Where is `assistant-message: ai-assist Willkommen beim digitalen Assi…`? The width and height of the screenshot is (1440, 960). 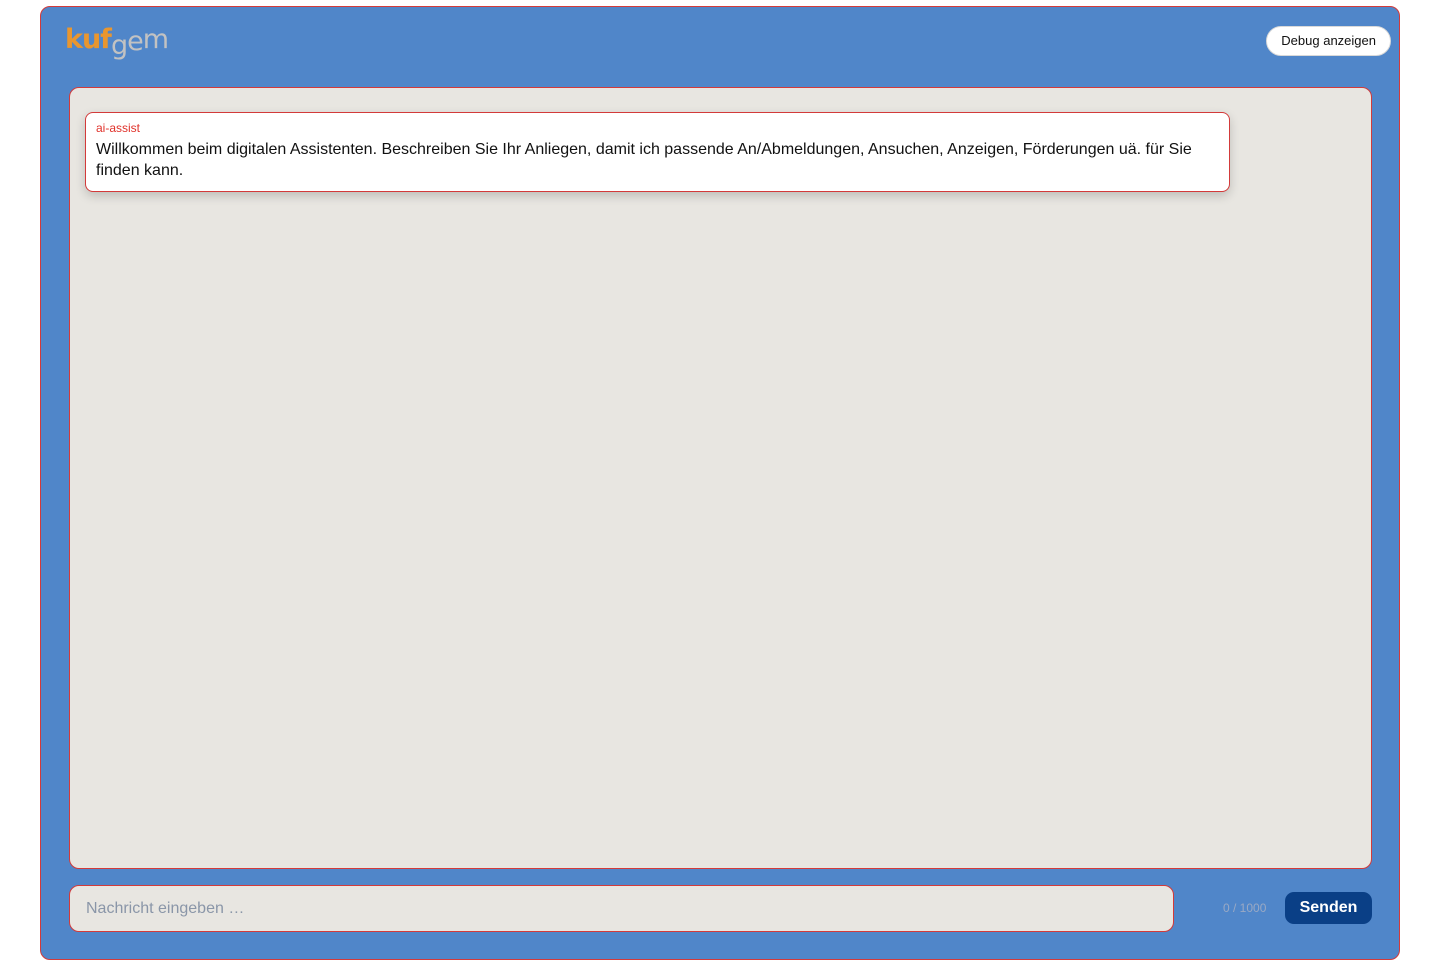
assistant-message: ai-assist Willkommen beim digitalen Assi… is located at coordinates (657, 152).